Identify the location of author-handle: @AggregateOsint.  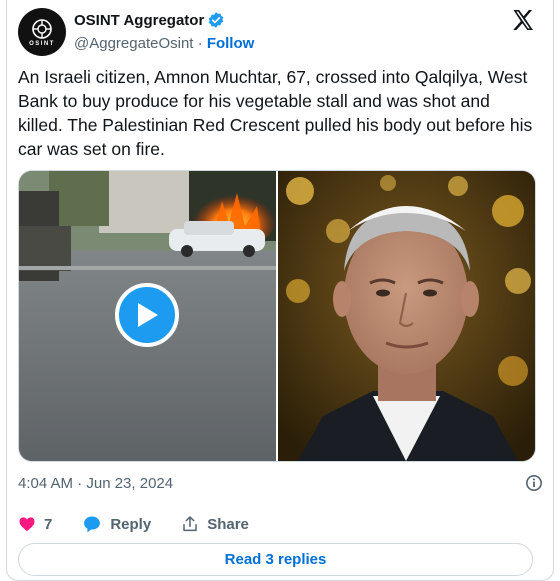
(133, 43).